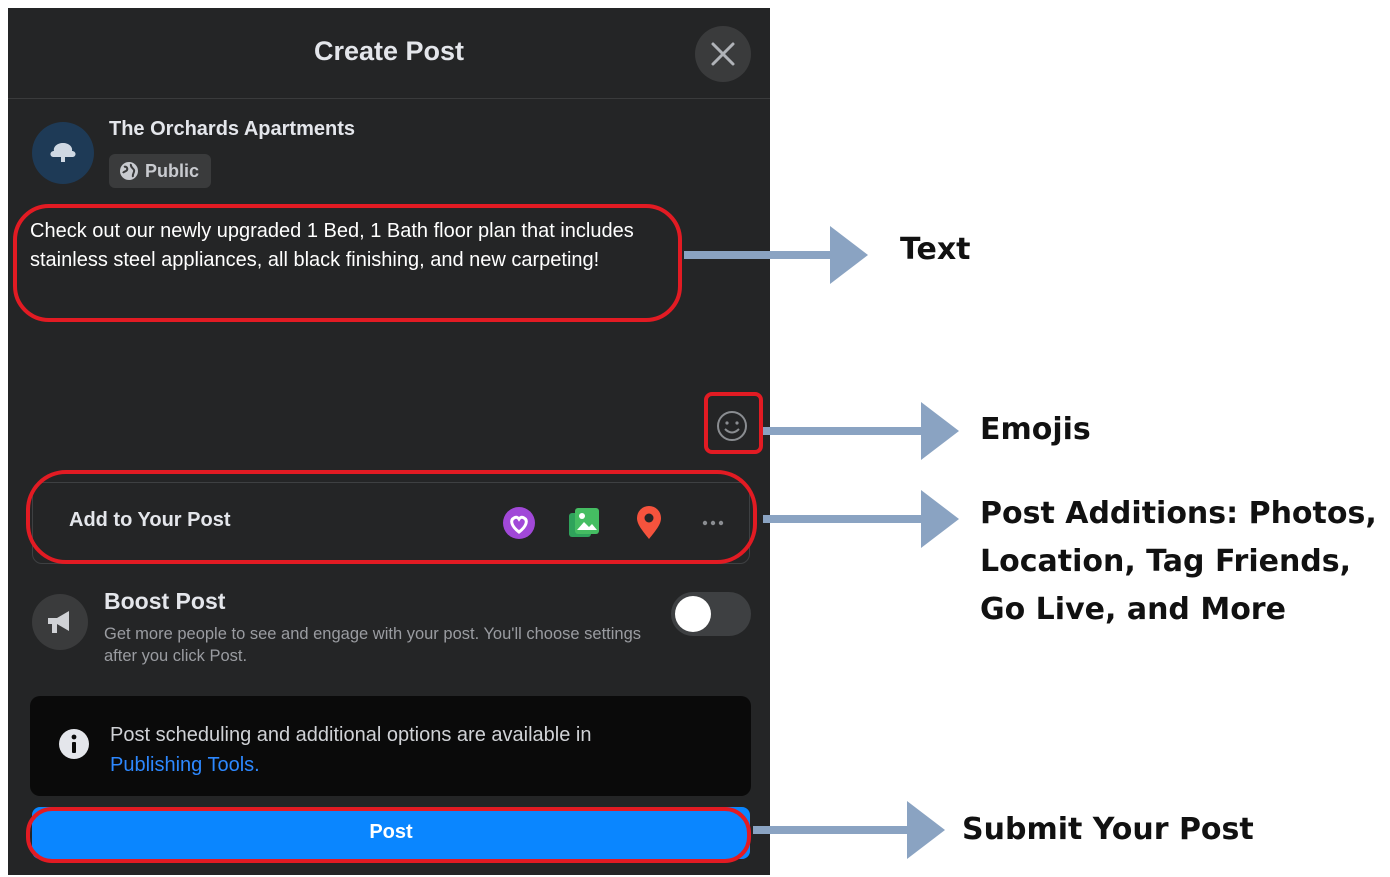 This screenshot has height=877, width=1390. I want to click on annotation-additions-line3: Go Live, and More, so click(1133, 609).